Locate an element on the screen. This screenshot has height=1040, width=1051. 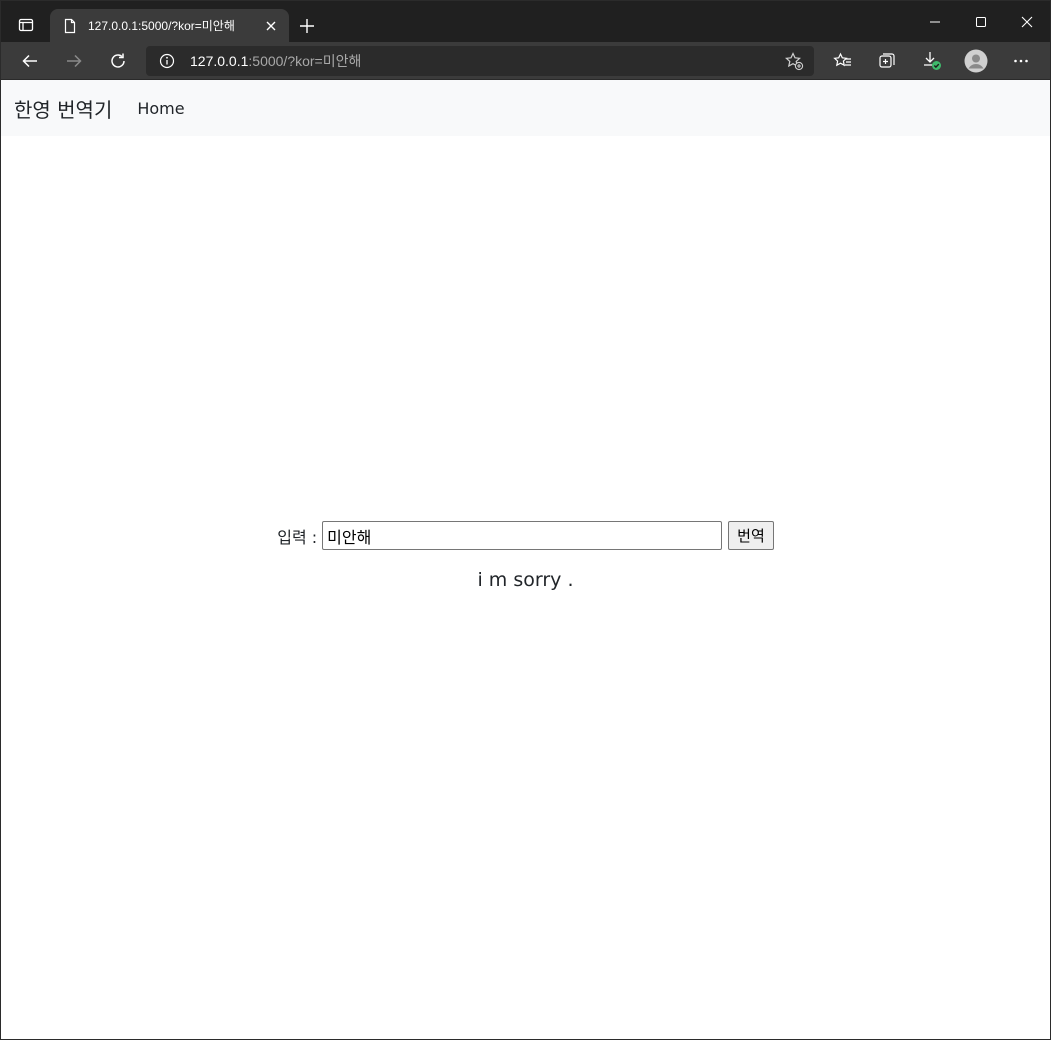
nav-link-home: Home is located at coordinates (160, 108).